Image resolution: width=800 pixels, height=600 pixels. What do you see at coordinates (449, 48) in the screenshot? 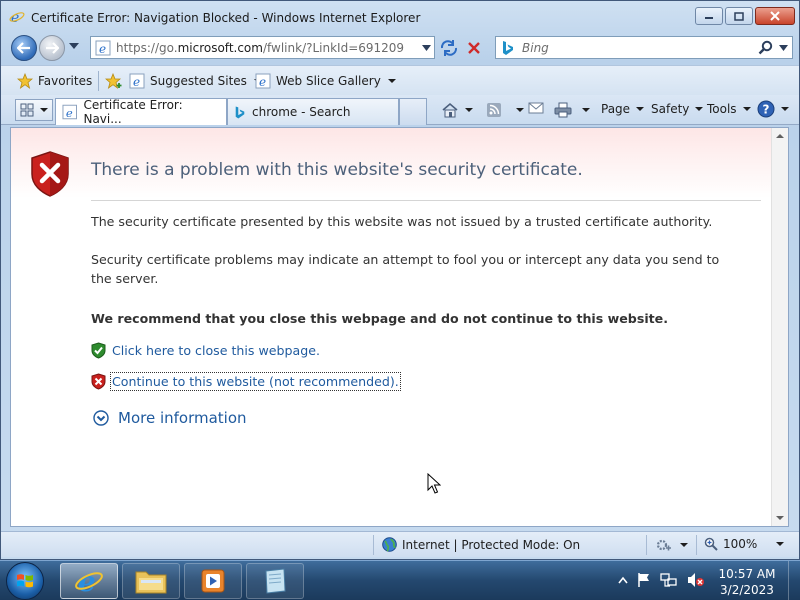
I see `refresh-icon` at bounding box center [449, 48].